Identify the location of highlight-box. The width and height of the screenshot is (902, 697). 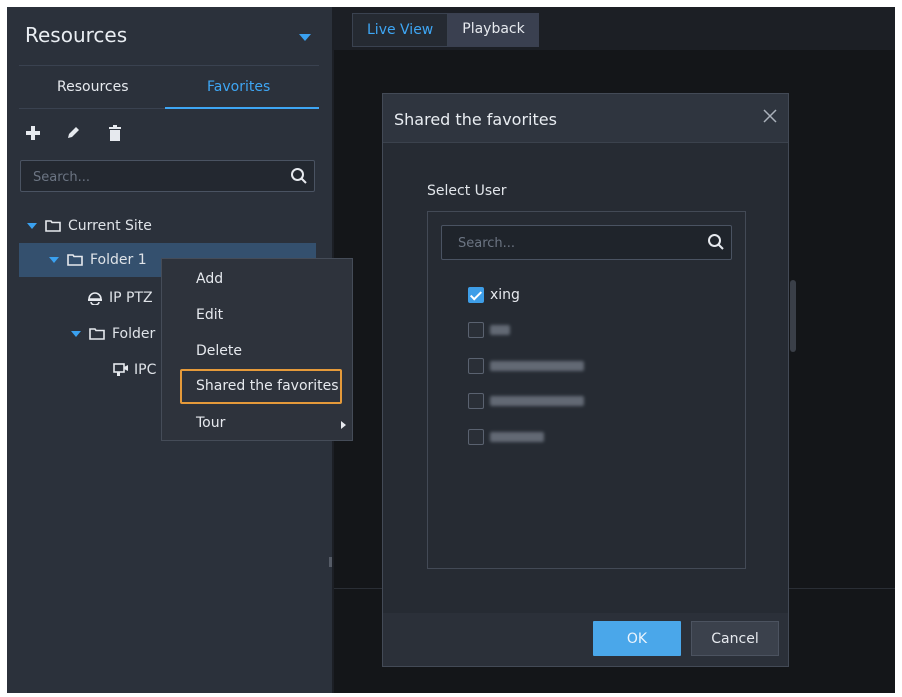
(261, 386).